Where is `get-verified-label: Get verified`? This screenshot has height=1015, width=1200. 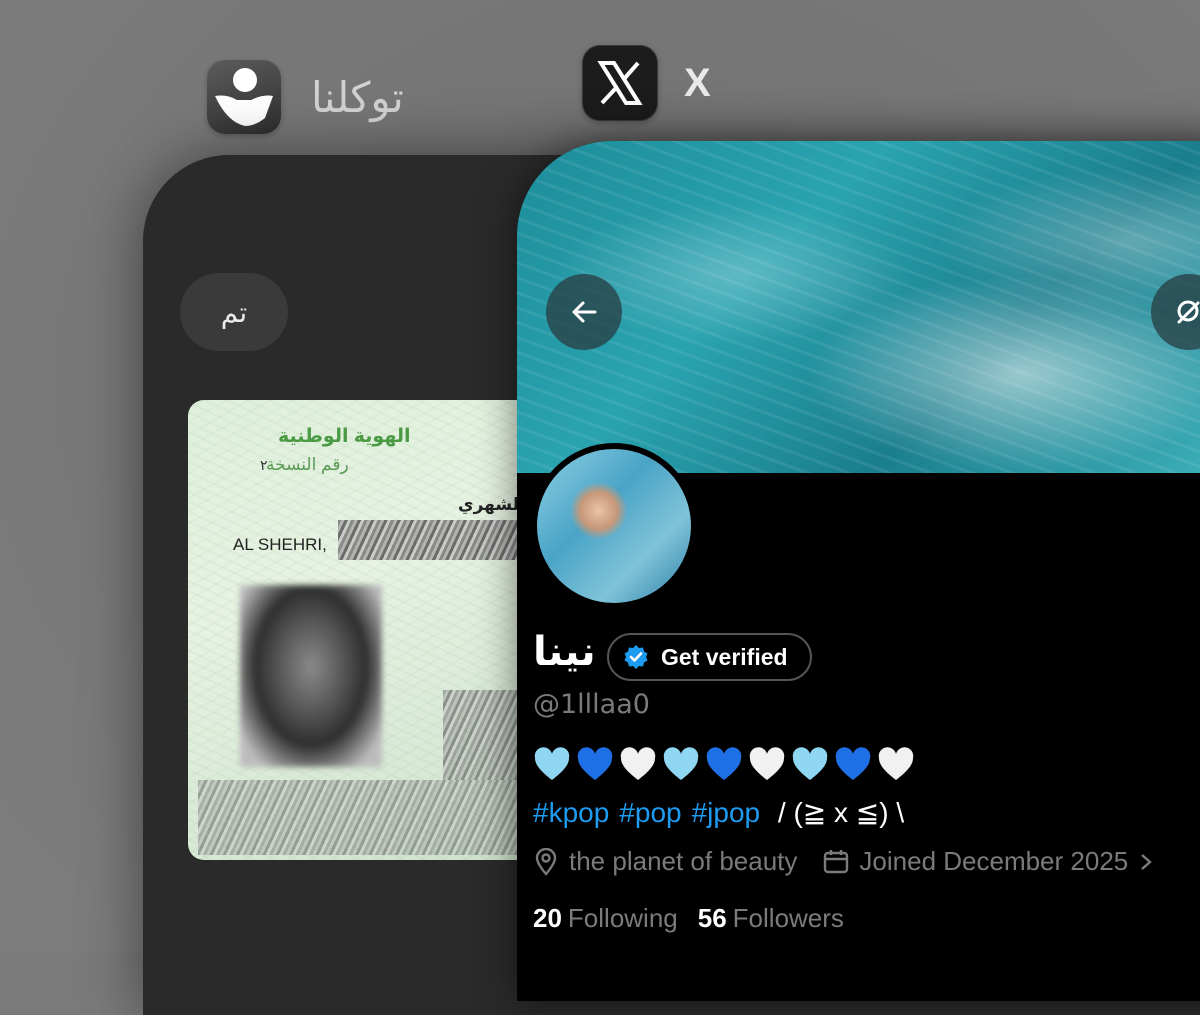
get-verified-label: Get verified is located at coordinates (724, 656).